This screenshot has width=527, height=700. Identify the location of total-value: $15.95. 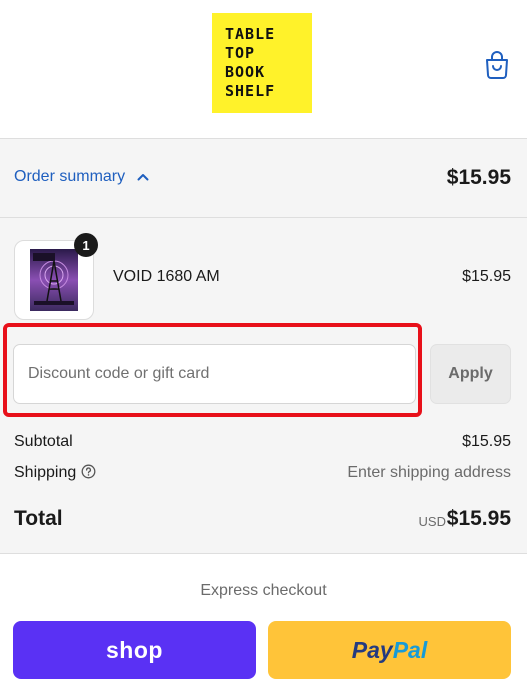
(478, 518).